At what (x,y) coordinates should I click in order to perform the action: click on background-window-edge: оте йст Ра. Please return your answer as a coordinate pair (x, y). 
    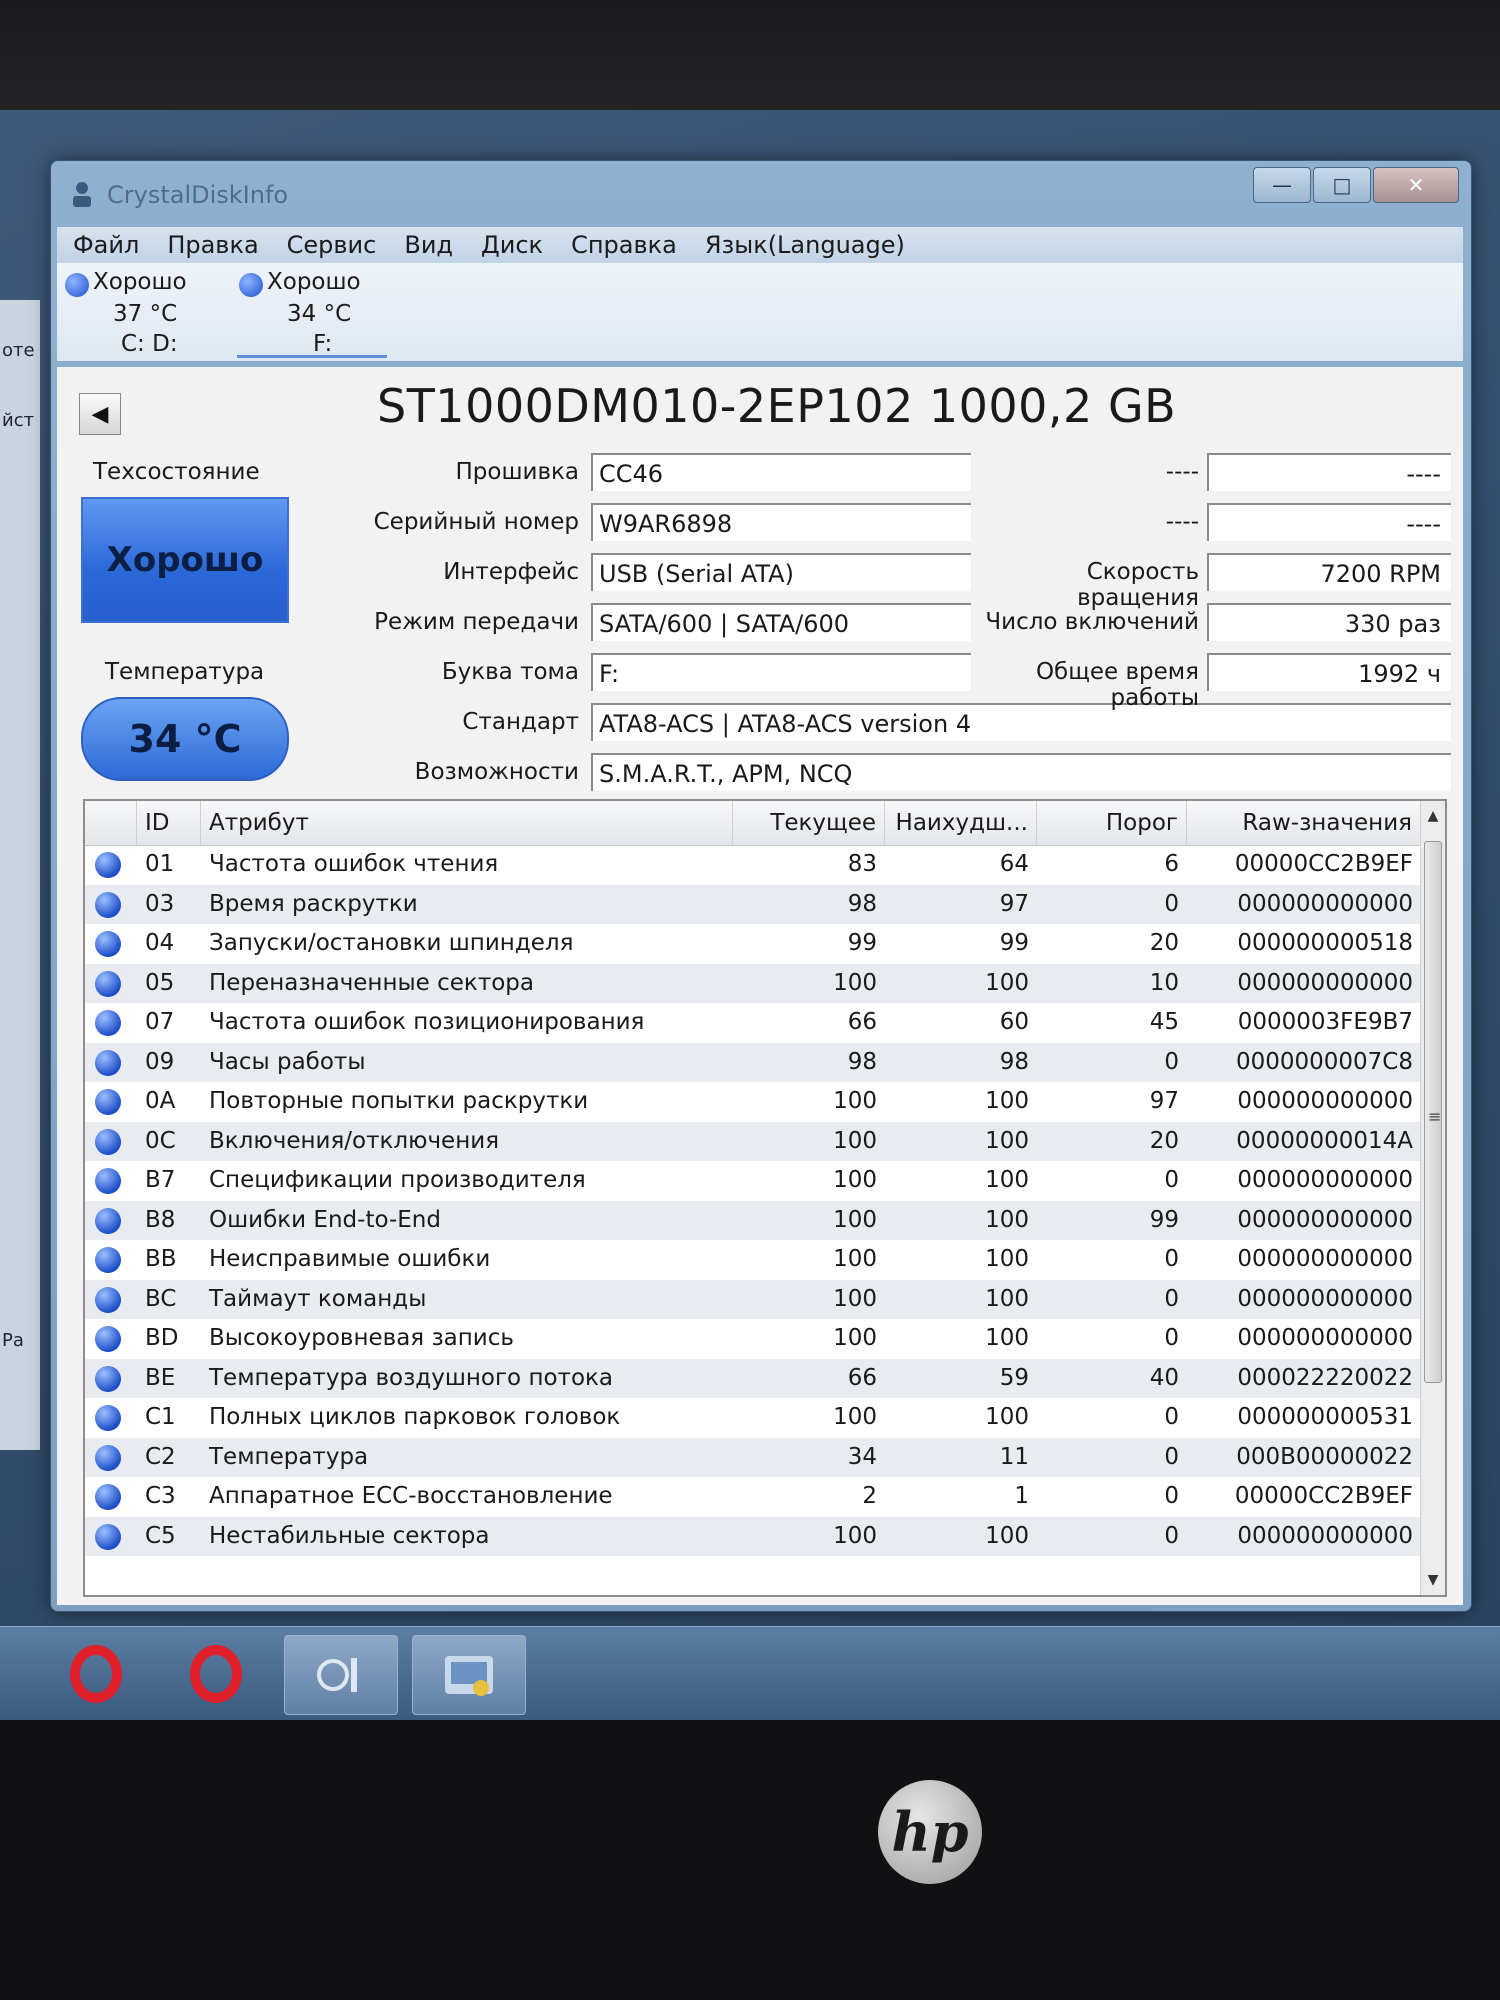
    Looking at the image, I should click on (20, 875).